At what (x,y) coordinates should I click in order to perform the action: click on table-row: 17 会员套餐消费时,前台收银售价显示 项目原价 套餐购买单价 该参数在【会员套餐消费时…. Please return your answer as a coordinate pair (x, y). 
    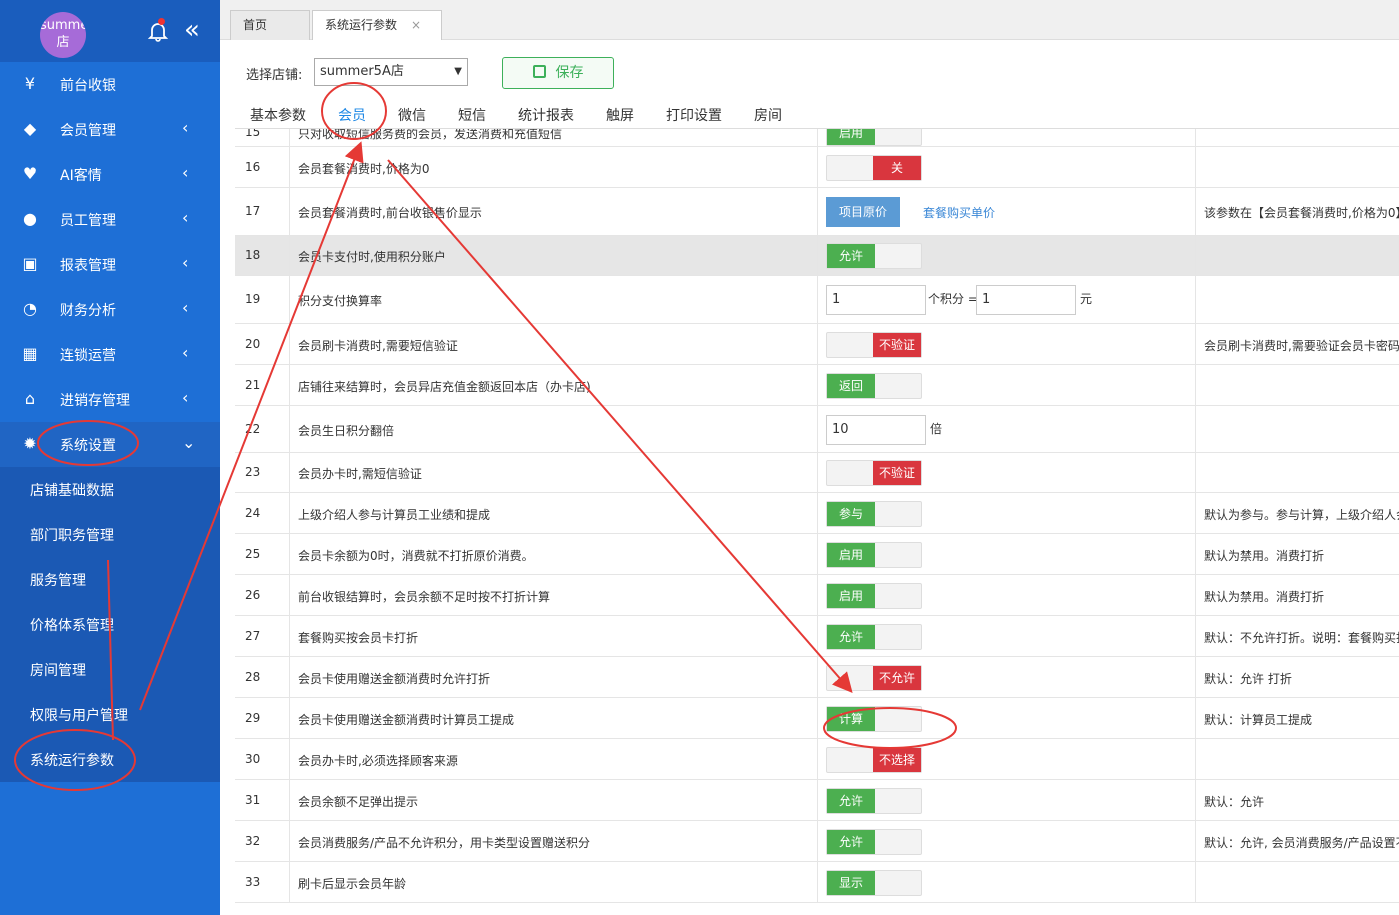
    Looking at the image, I should click on (817, 212).